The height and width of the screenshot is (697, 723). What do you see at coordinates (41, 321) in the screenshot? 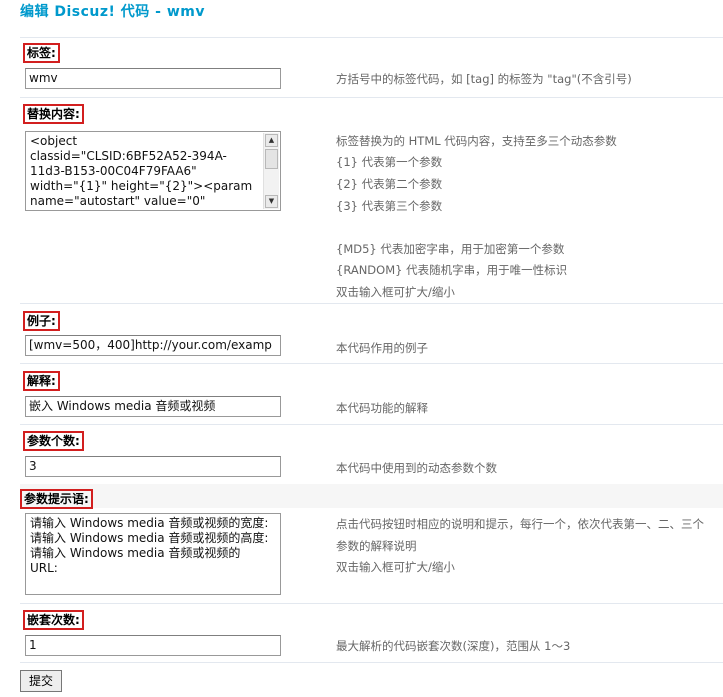
I see `example-label: 例子:` at bounding box center [41, 321].